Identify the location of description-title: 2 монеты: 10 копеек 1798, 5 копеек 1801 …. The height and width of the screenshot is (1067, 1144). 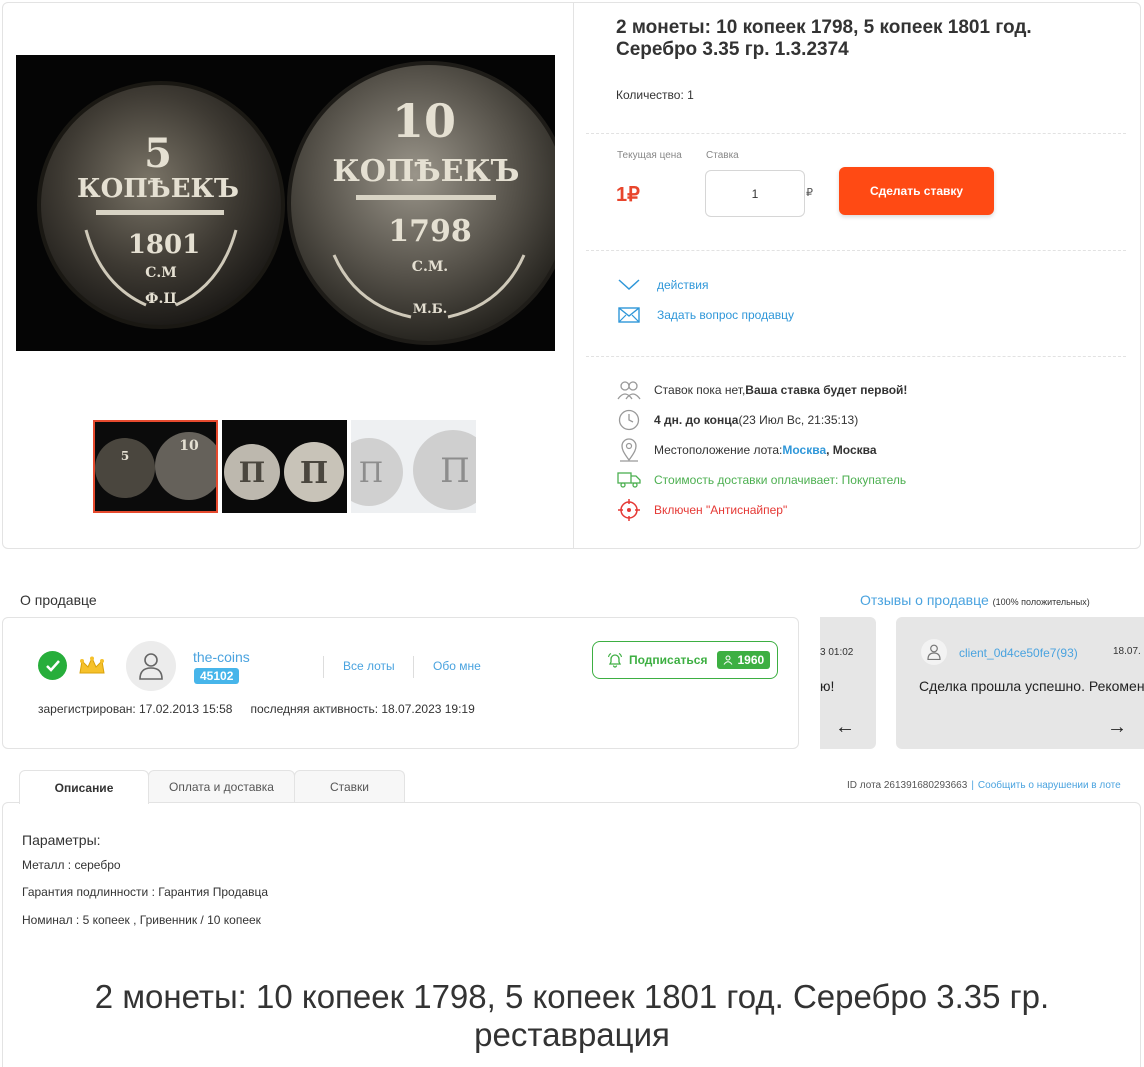
(572, 1015).